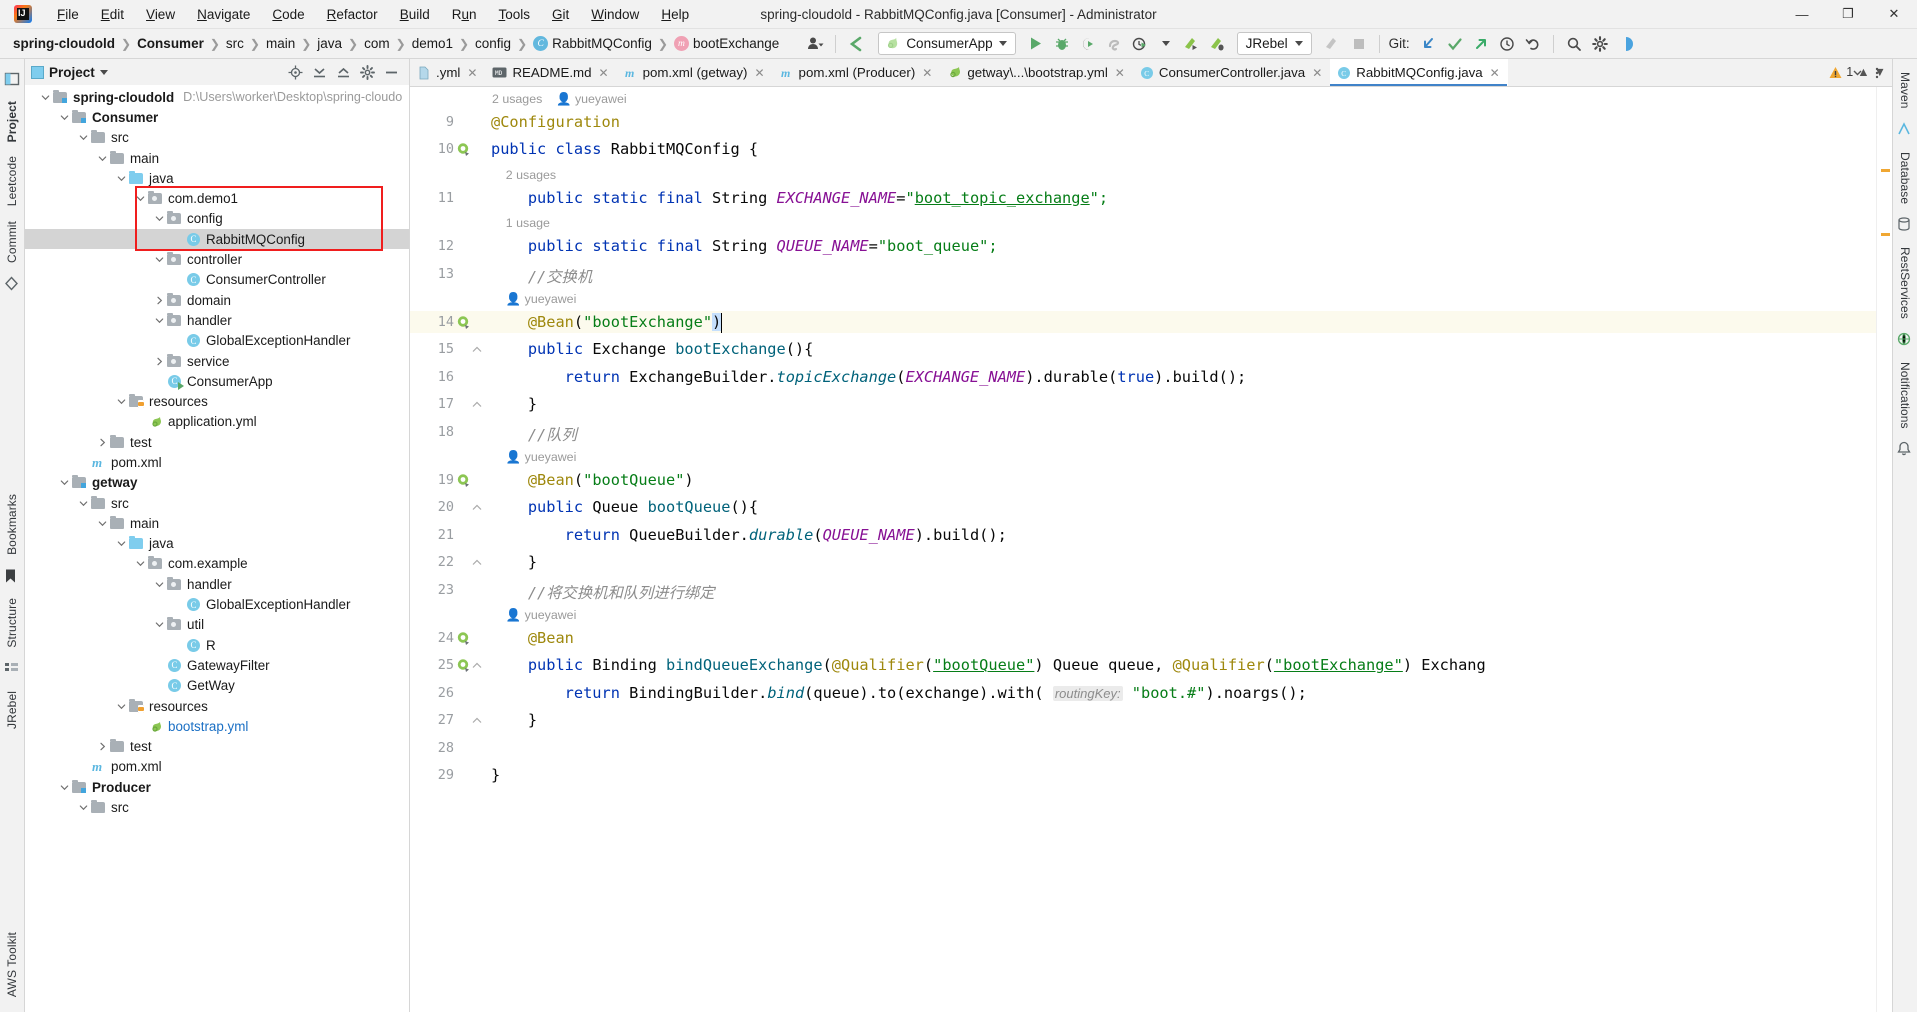  I want to click on code-line: @Bean("bootQueue"), so click(592, 480).